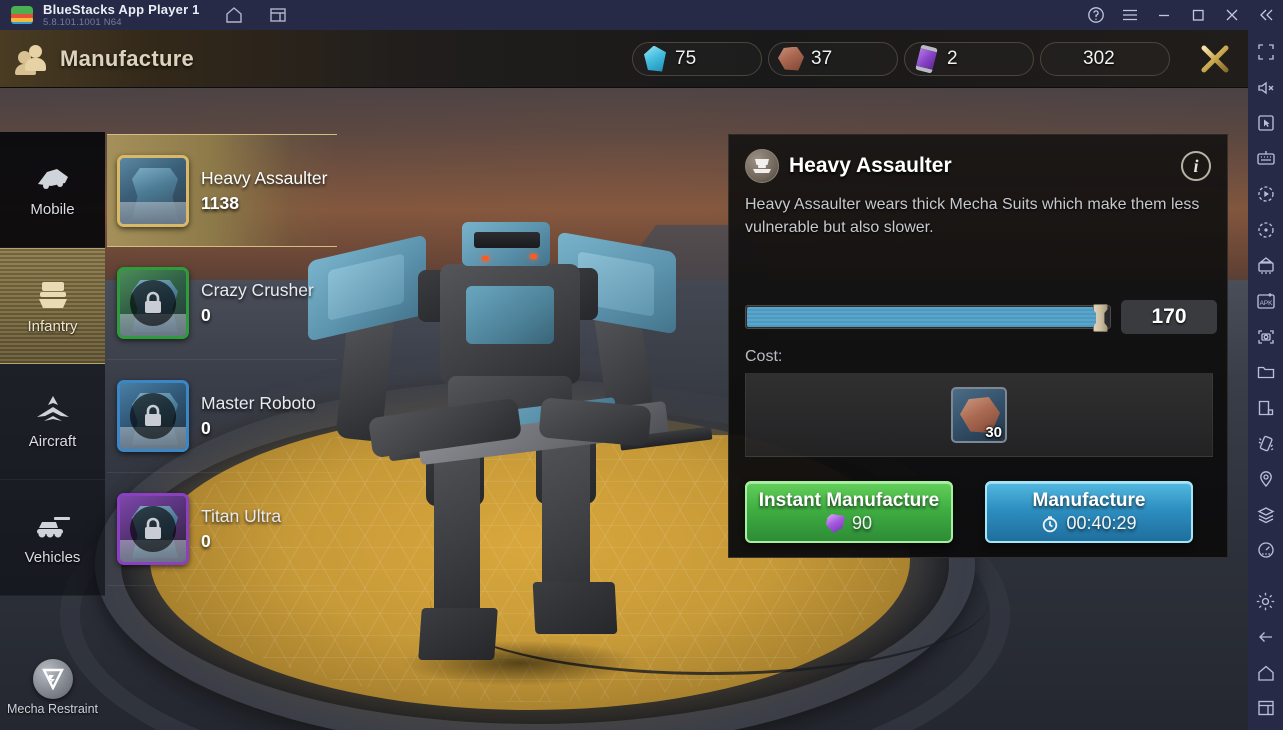  Describe the element at coordinates (849, 512) in the screenshot. I see `instant-manufacture-button: Instant Manufacture 90` at that location.